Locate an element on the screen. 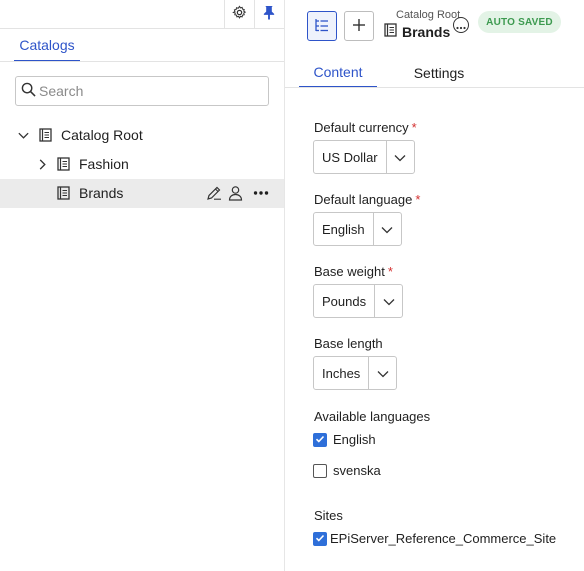 The image size is (584, 571). available-languages-label: Available languages is located at coordinates (372, 416).